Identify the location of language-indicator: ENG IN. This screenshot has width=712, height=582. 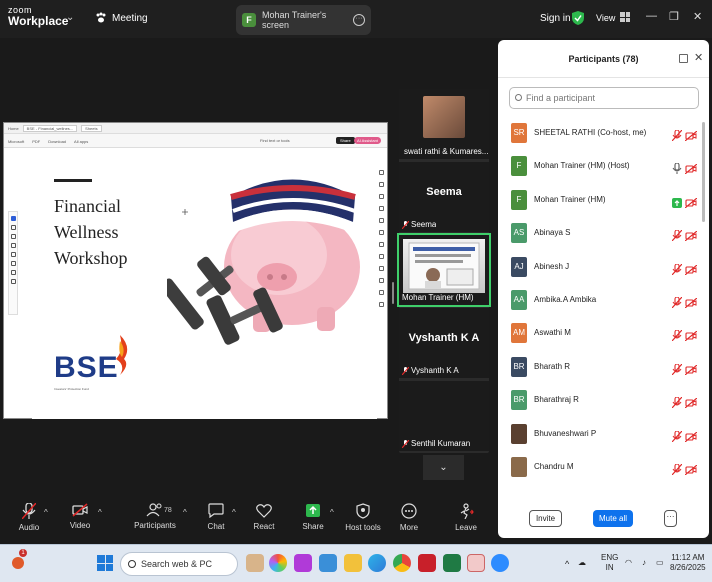
(609, 563).